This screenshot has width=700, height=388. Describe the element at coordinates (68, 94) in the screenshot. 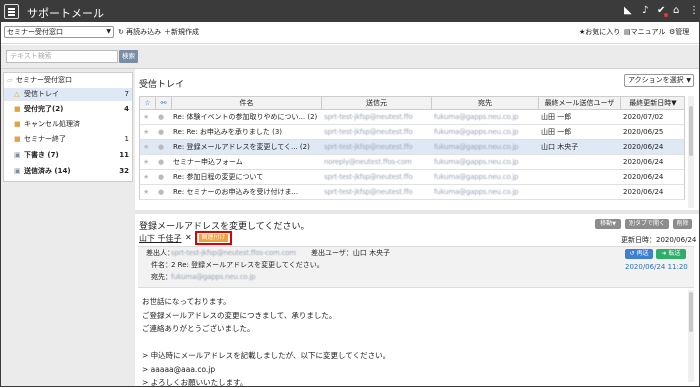

I see `tree-item-inbox: △ 受信トレイ 7` at that location.